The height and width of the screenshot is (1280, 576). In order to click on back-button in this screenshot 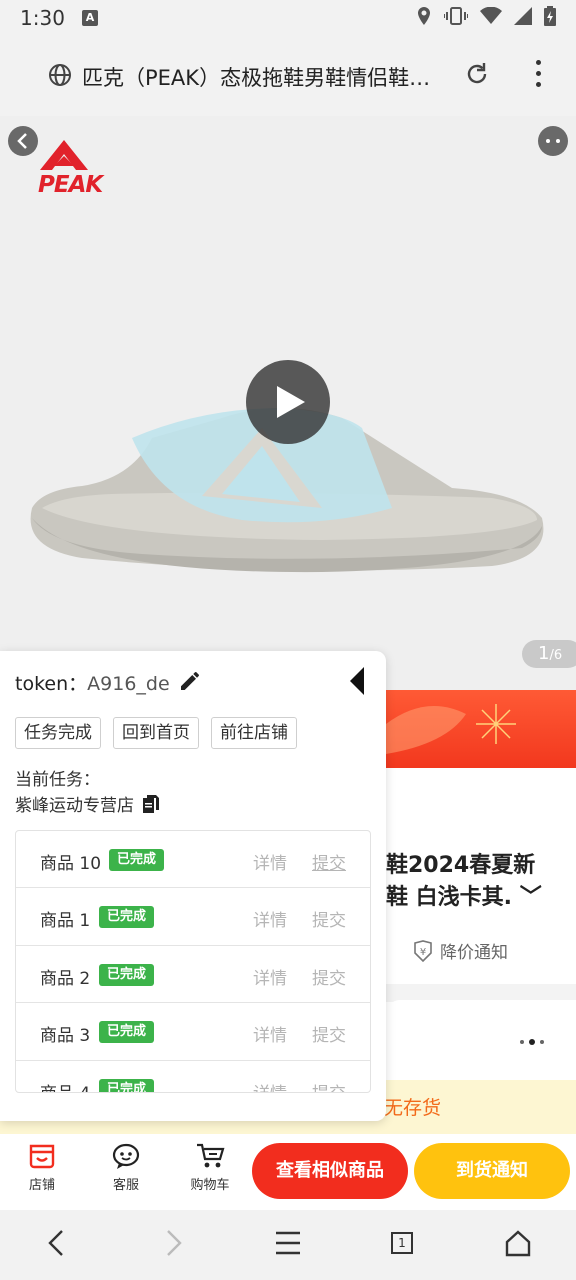, I will do `click(23, 141)`.